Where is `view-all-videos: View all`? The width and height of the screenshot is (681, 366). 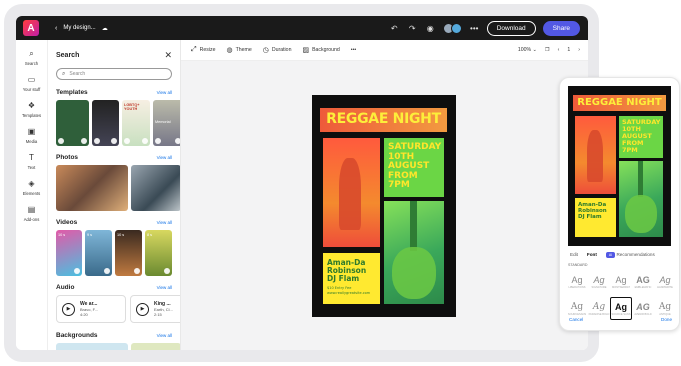 view-all-videos: View all is located at coordinates (164, 222).